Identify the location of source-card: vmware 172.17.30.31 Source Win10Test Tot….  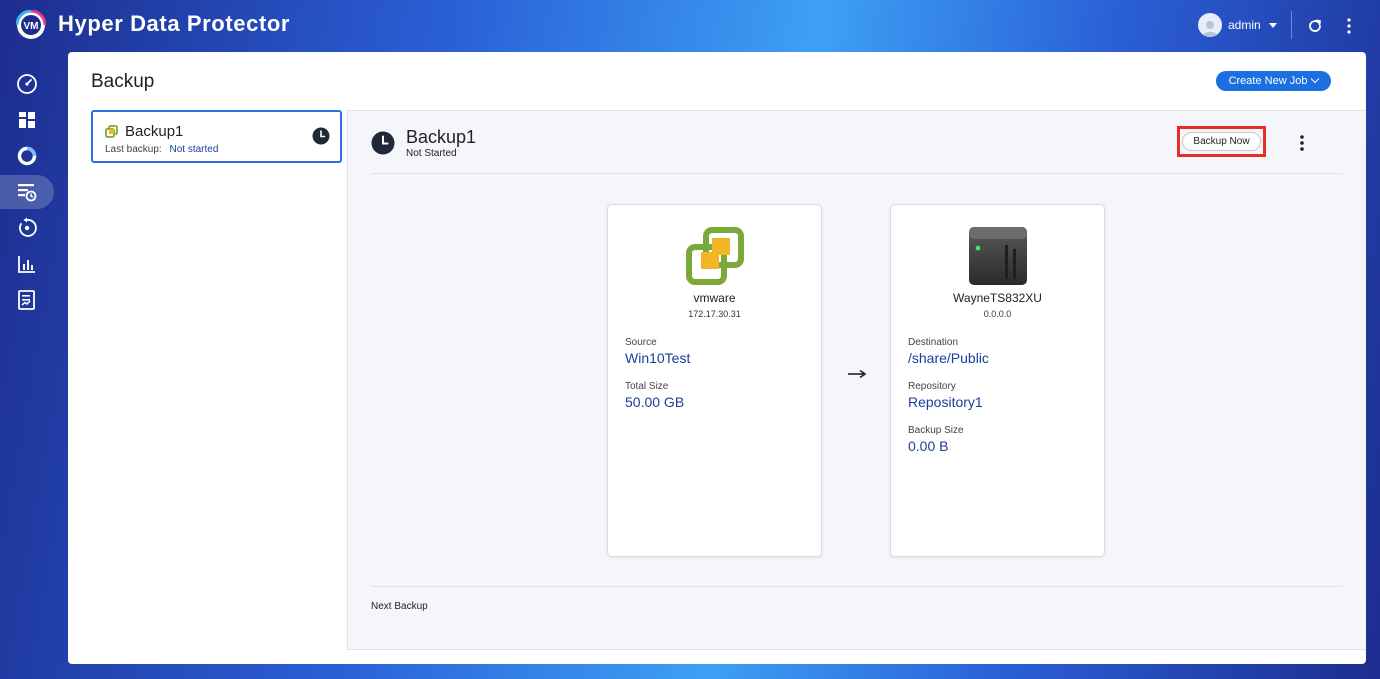
(714, 380).